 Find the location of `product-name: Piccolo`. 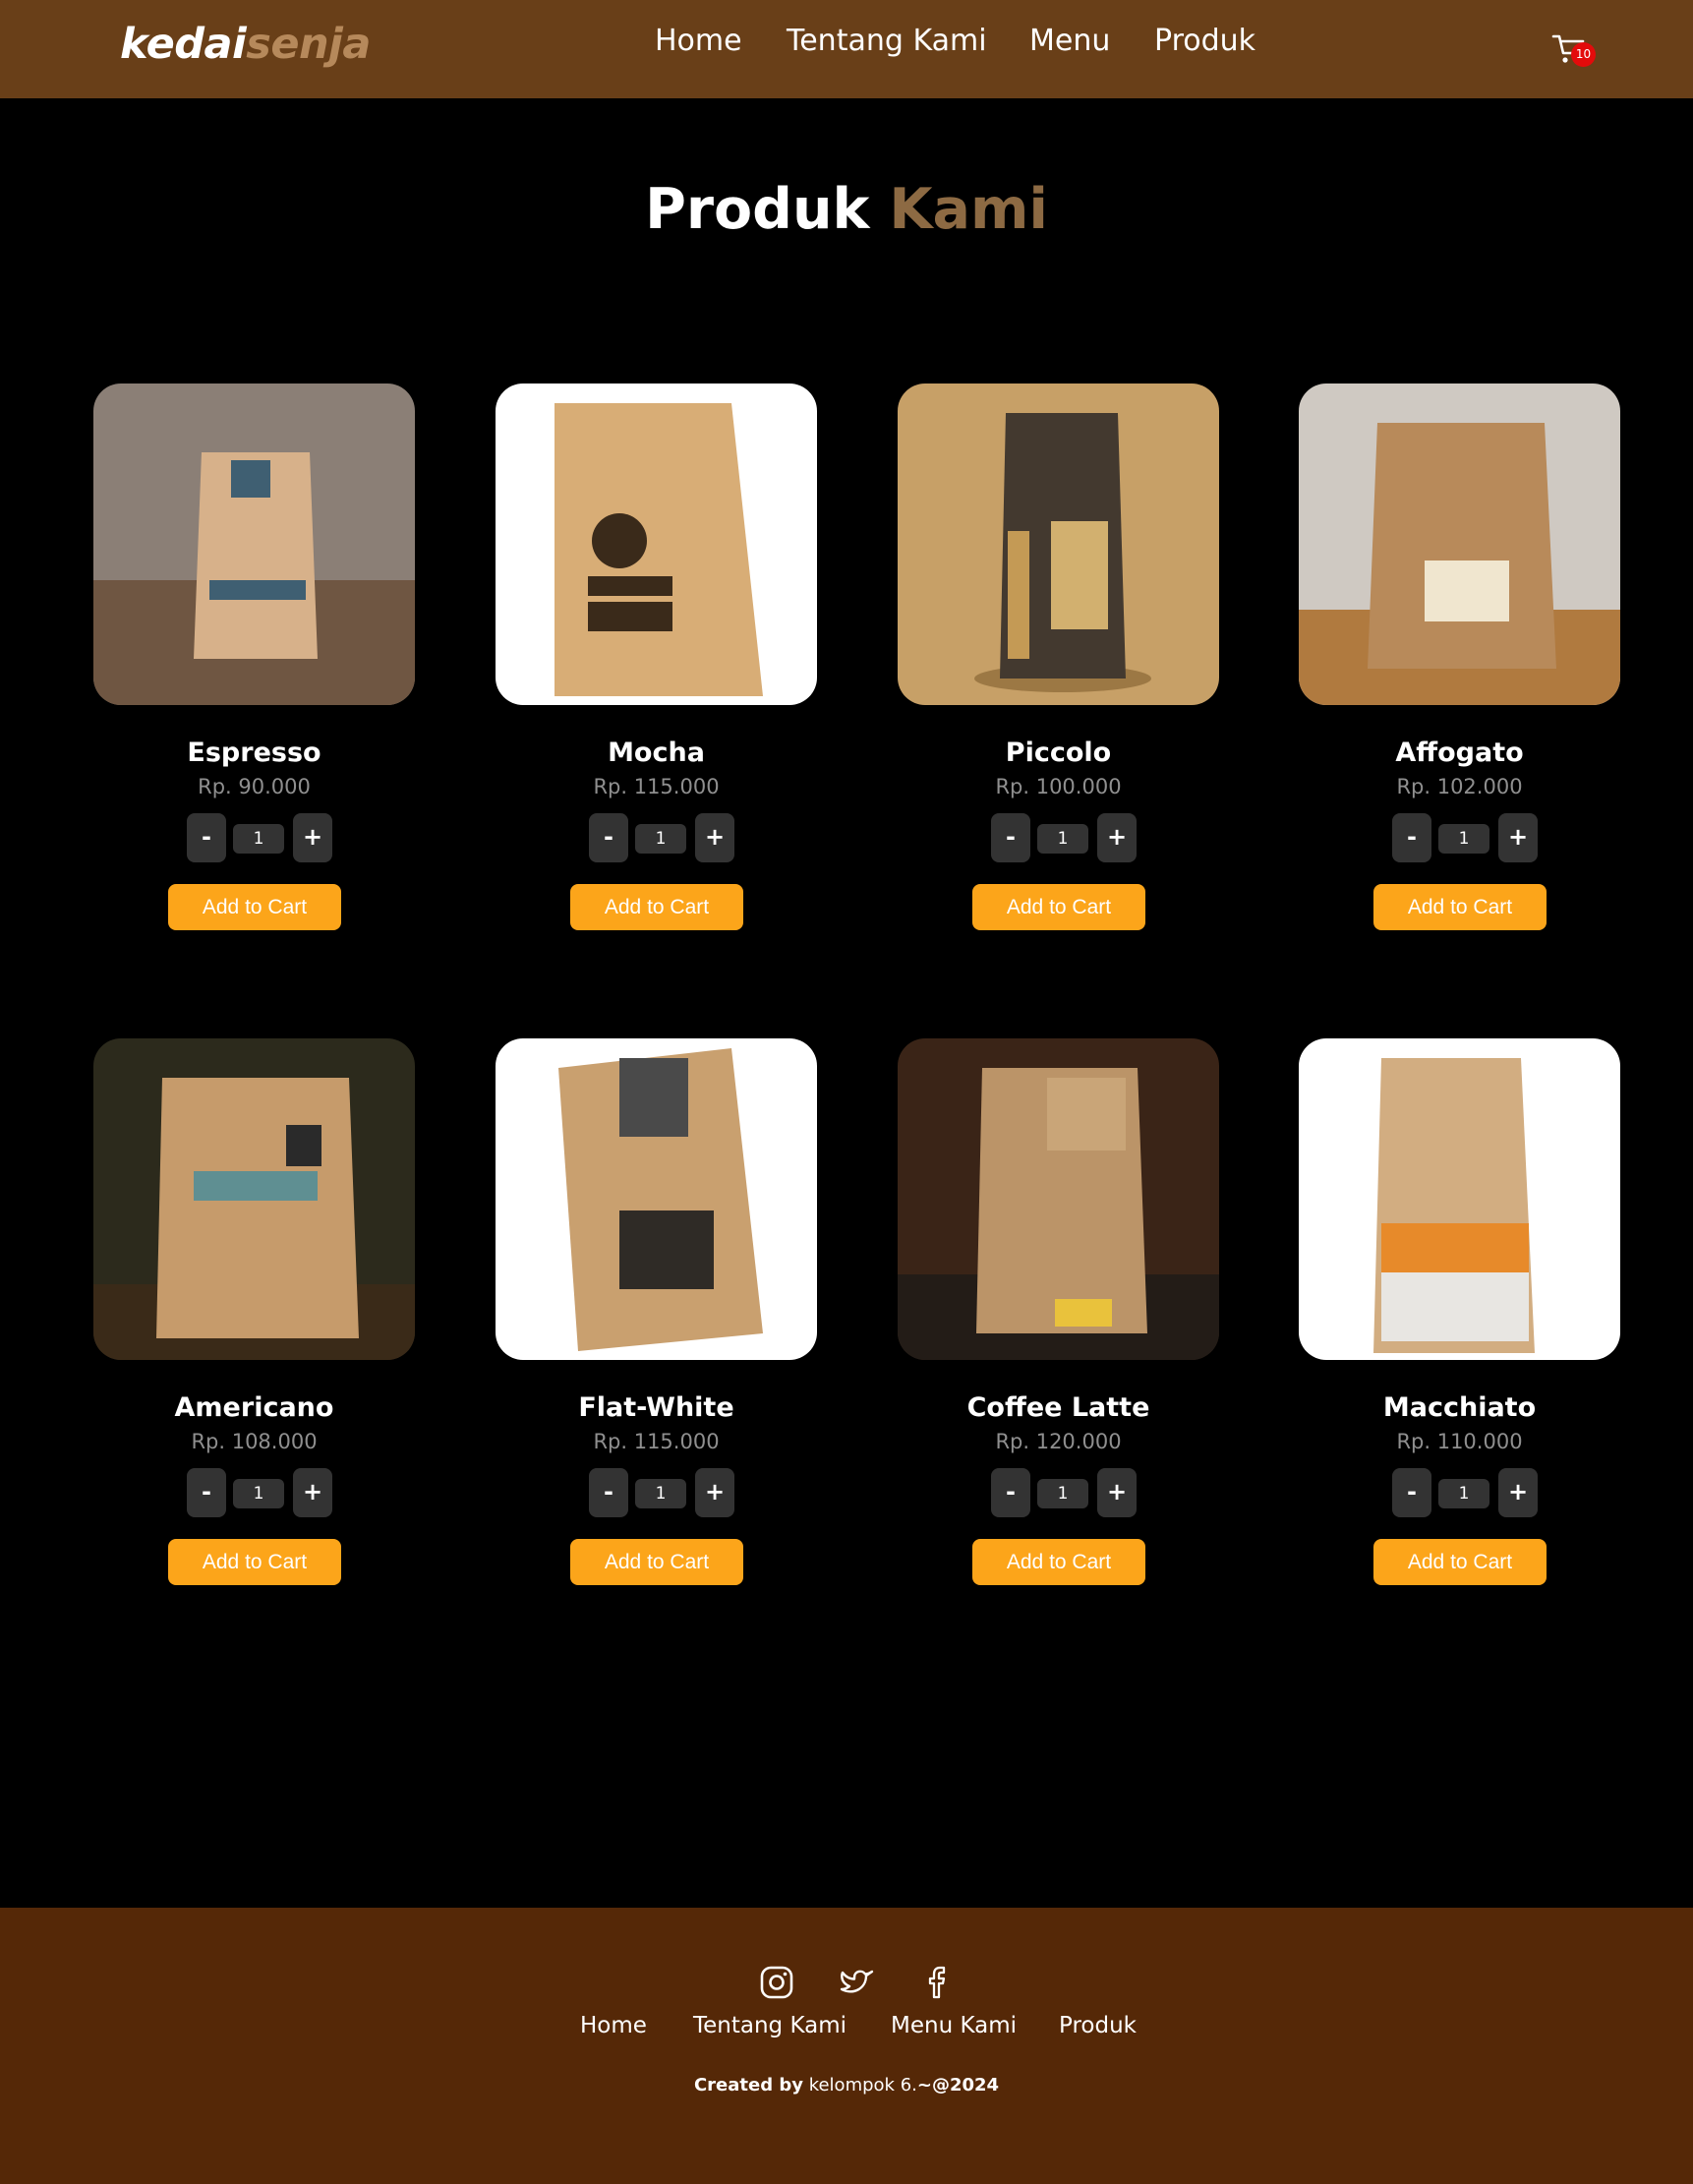

product-name: Piccolo is located at coordinates (1058, 753).